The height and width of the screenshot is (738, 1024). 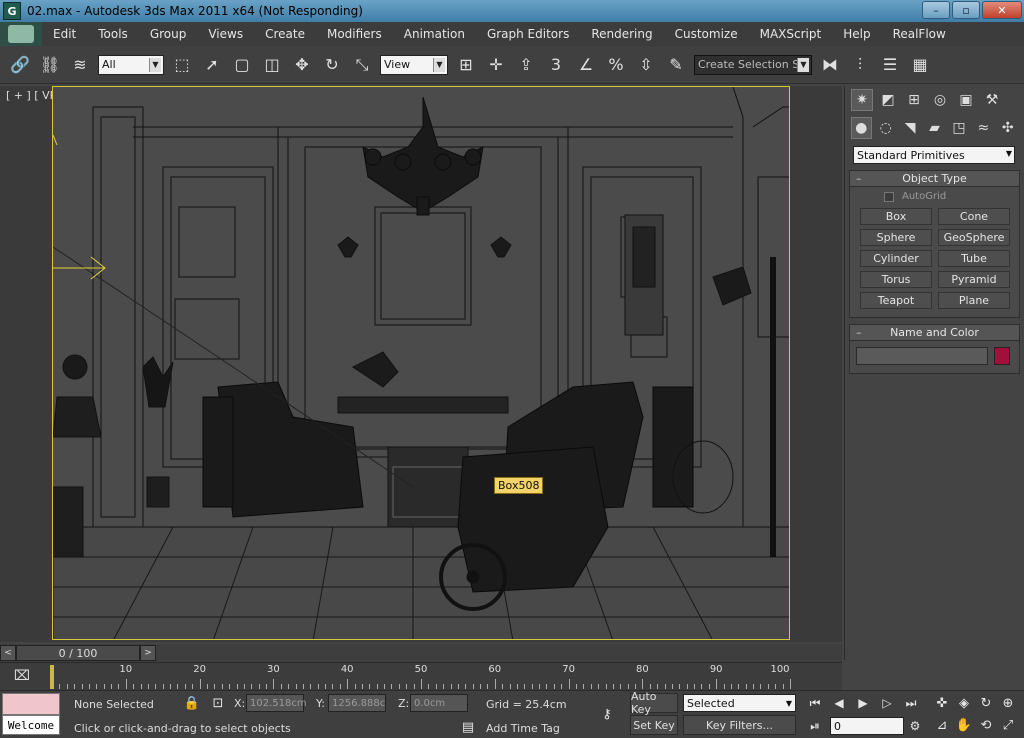 I want to click on auto-key-button: Auto Key, so click(x=654, y=703).